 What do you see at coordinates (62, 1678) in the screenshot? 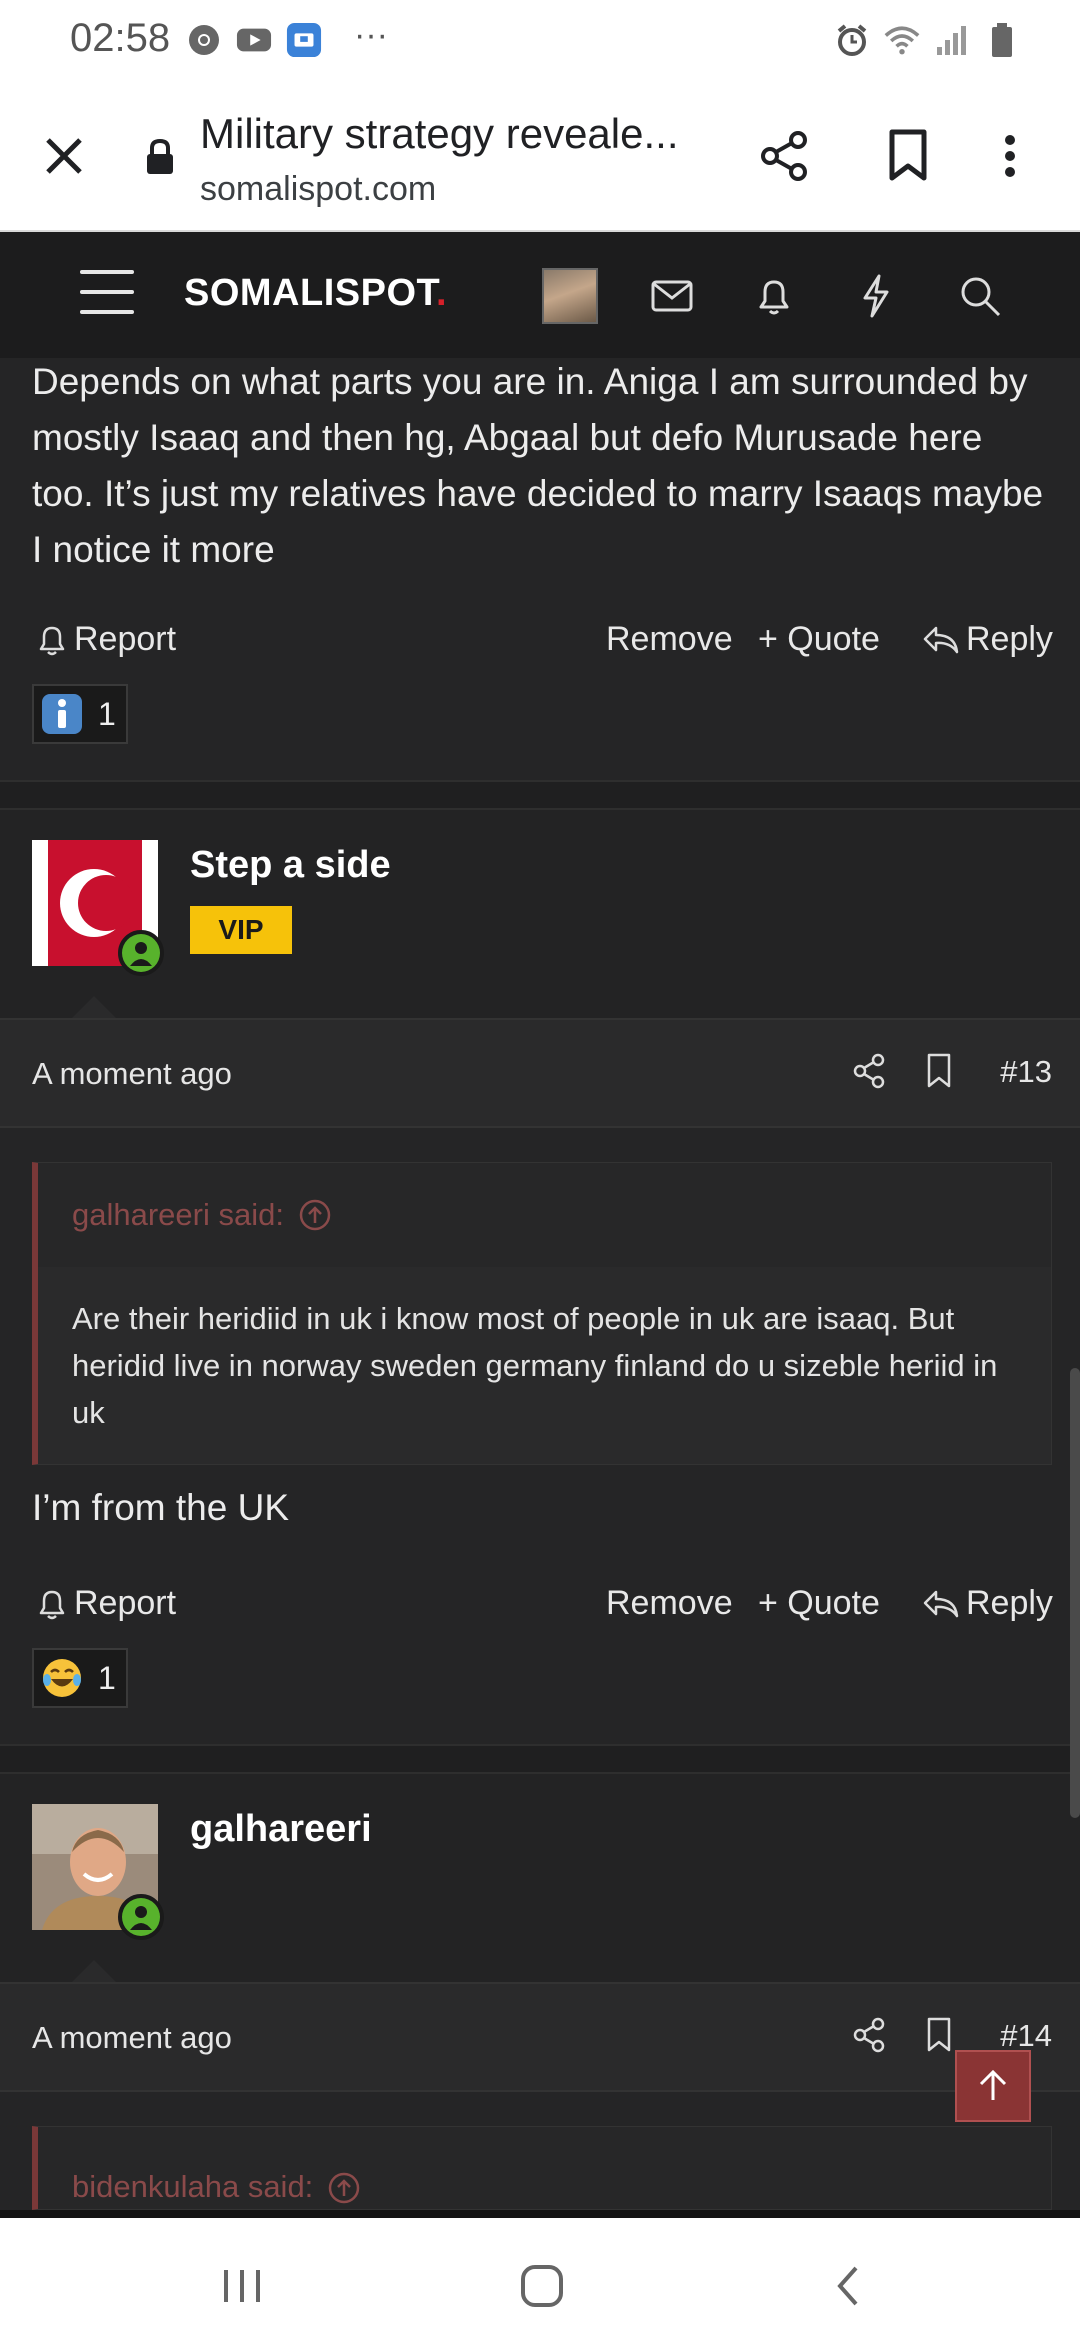
I see `laughing-emoji-icon` at bounding box center [62, 1678].